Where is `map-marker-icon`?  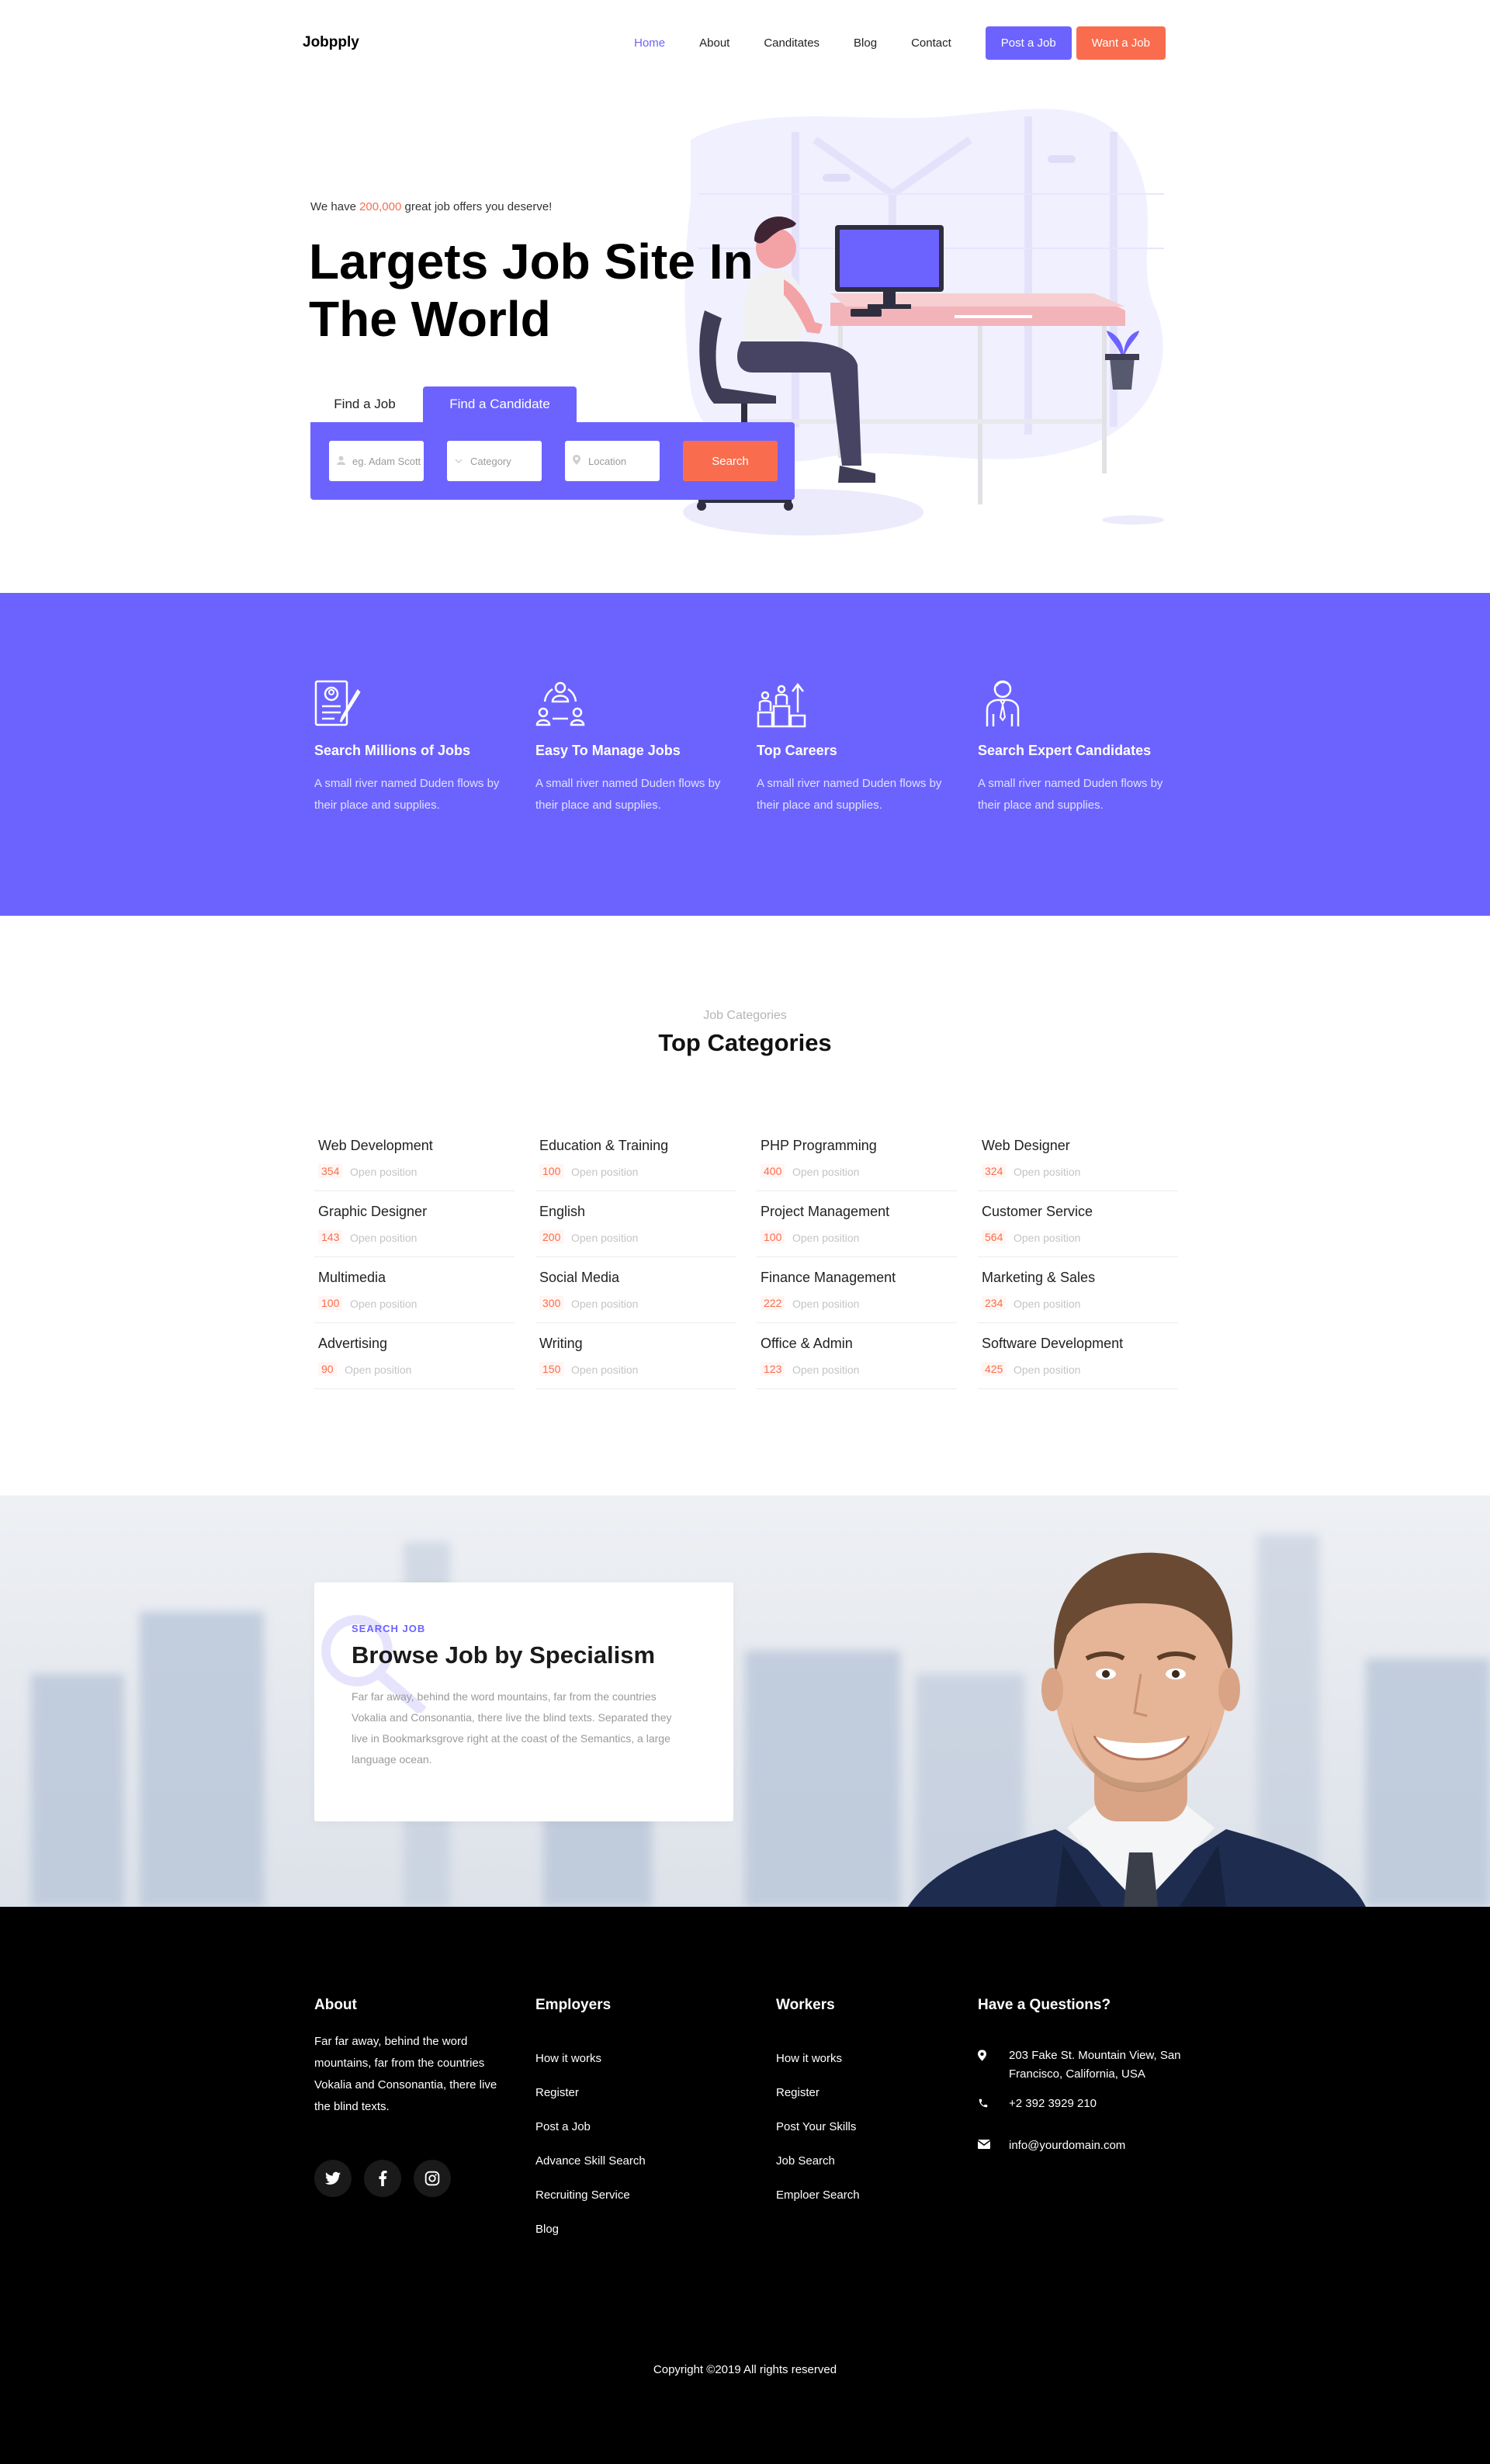 map-marker-icon is located at coordinates (993, 2065).